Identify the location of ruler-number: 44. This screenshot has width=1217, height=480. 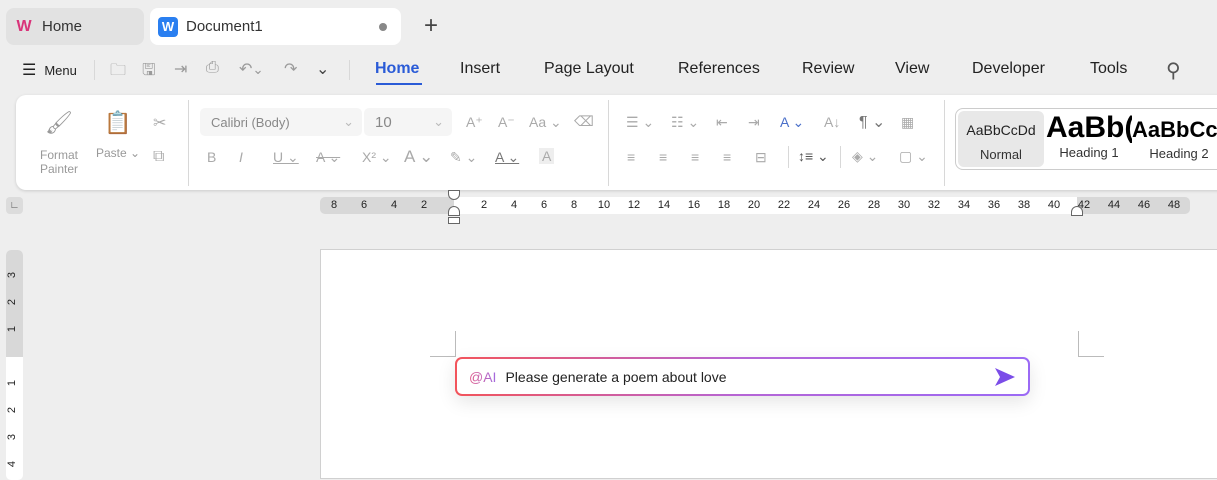
(1114, 205).